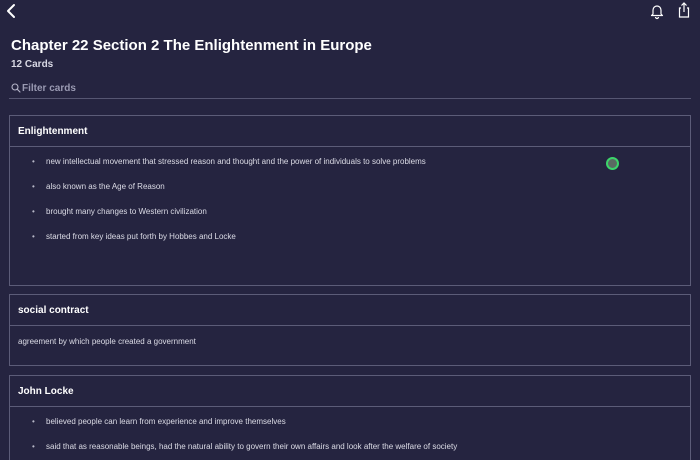 This screenshot has height=460, width=700. What do you see at coordinates (350, 310) in the screenshot?
I see `card-term-header: social contract` at bounding box center [350, 310].